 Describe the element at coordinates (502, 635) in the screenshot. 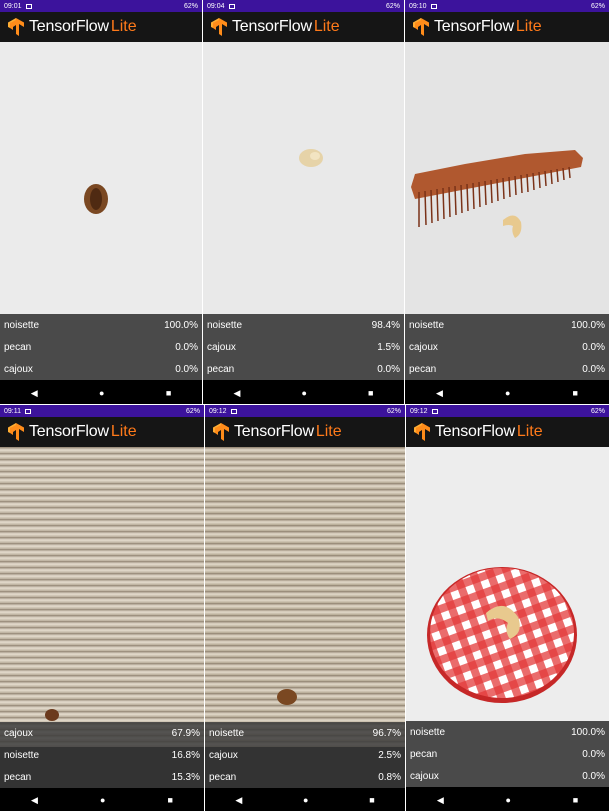

I see `jar-lid-with-cashew-photo` at that location.